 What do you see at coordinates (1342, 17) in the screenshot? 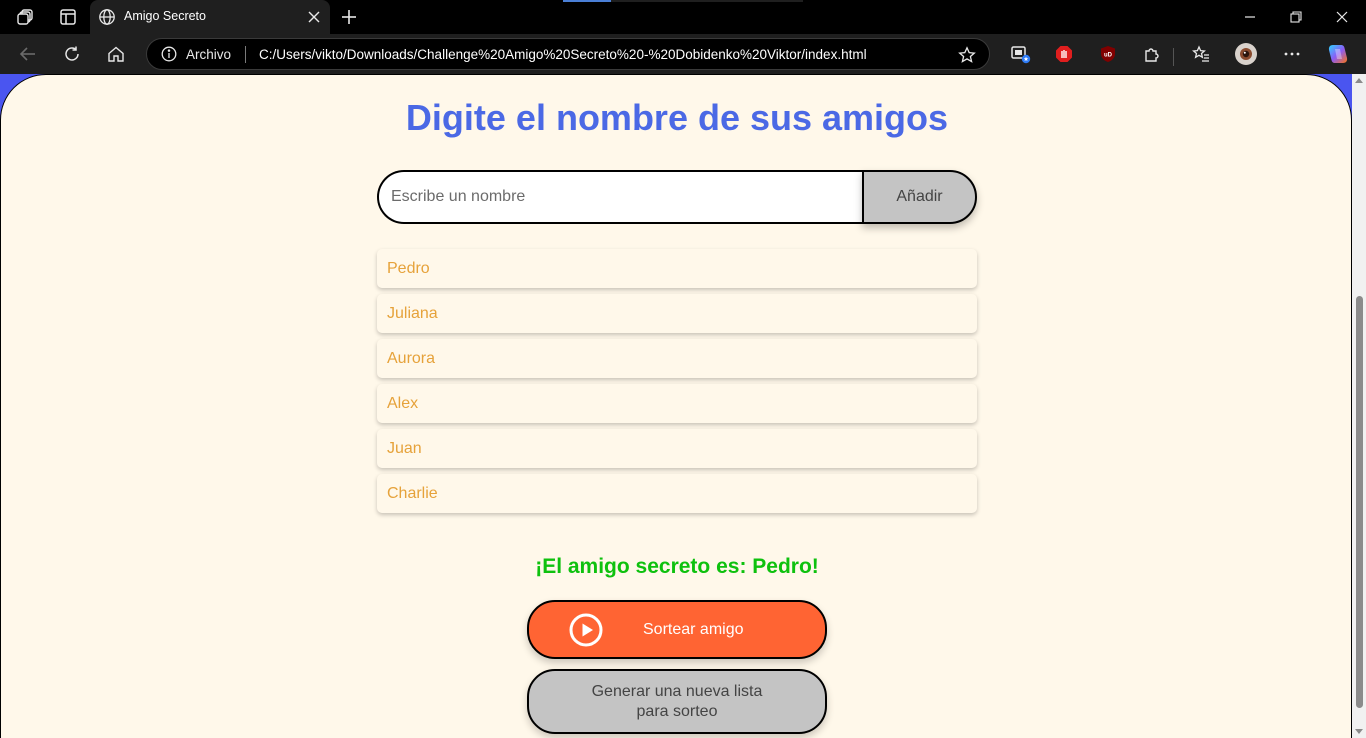
I see `close-window-icon` at bounding box center [1342, 17].